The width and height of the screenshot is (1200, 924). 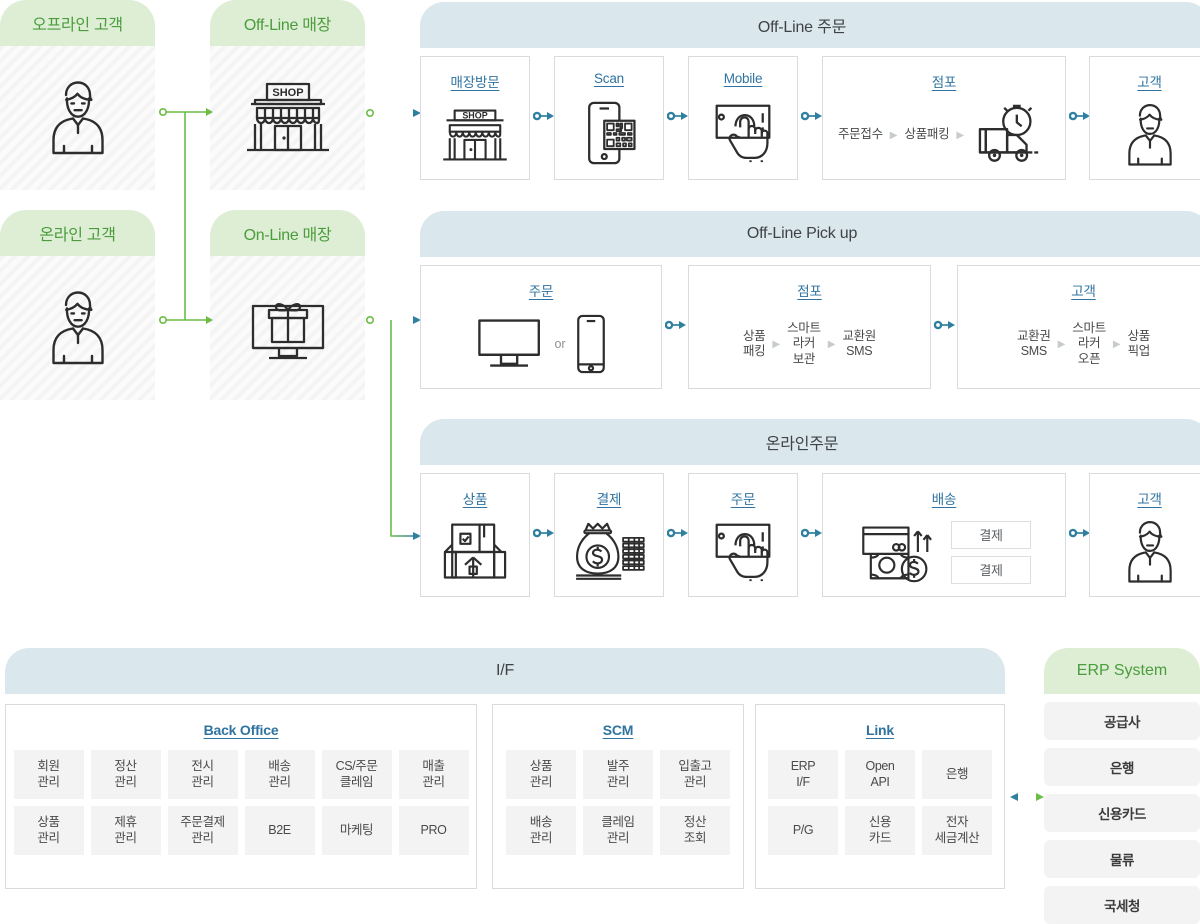 What do you see at coordinates (433, 774) in the screenshot?
I see `if-cell: 매출 관리` at bounding box center [433, 774].